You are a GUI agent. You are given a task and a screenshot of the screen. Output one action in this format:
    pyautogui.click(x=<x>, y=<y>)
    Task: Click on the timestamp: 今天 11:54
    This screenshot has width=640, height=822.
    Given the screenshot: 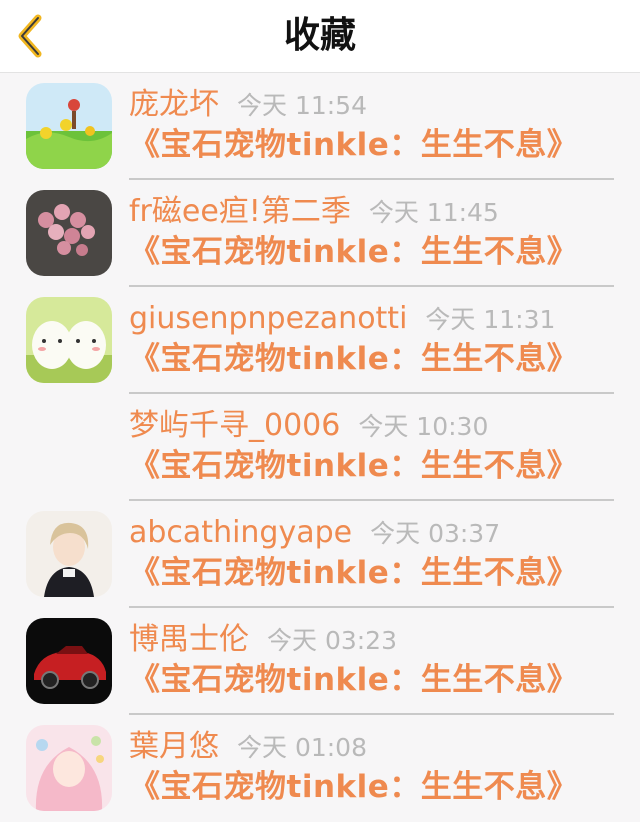 What is the action you would take?
    pyautogui.click(x=302, y=105)
    